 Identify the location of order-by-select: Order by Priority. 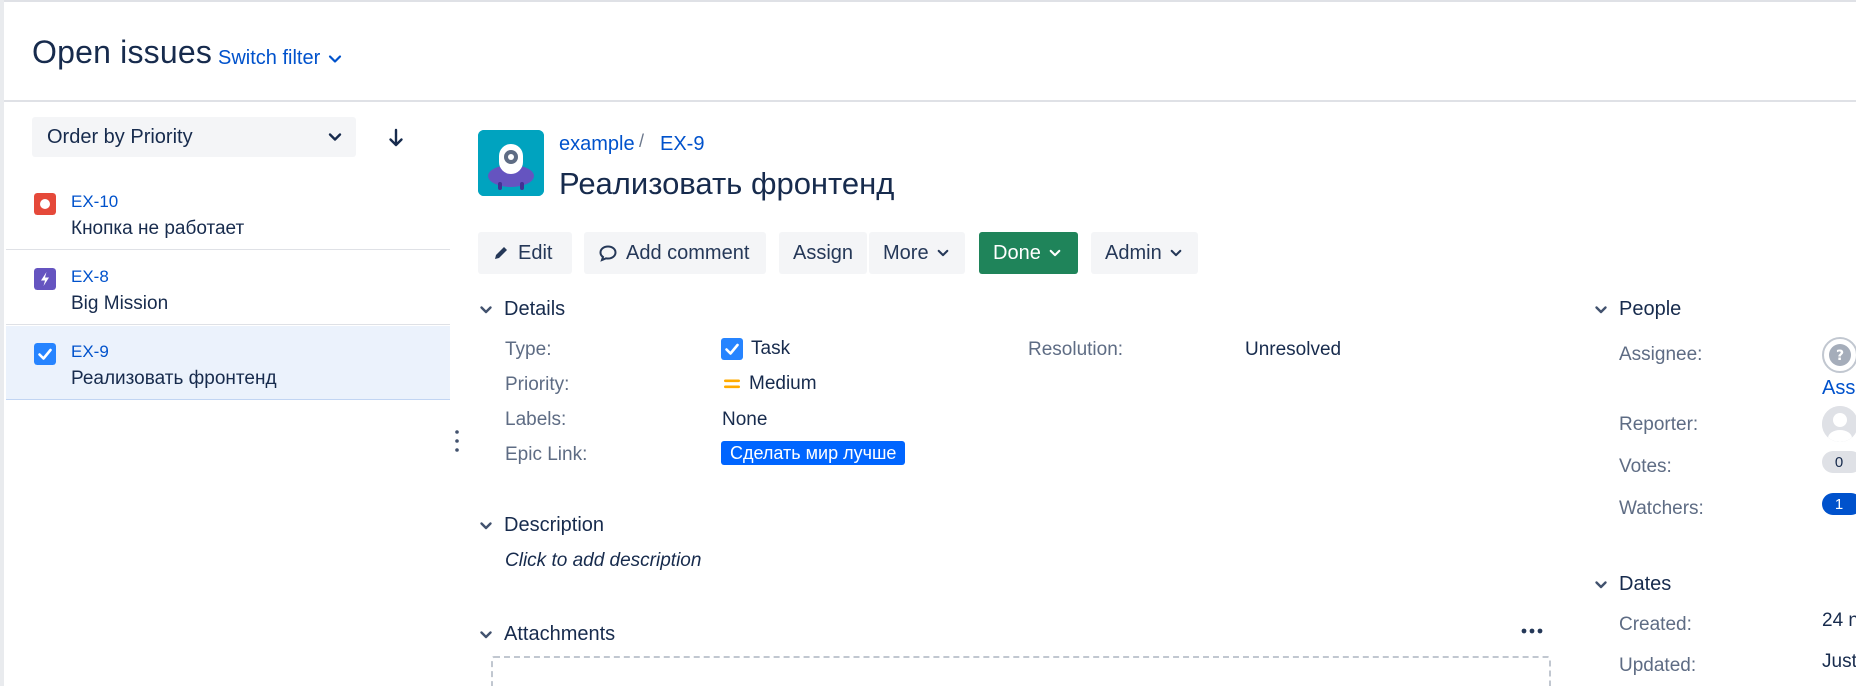
(194, 137).